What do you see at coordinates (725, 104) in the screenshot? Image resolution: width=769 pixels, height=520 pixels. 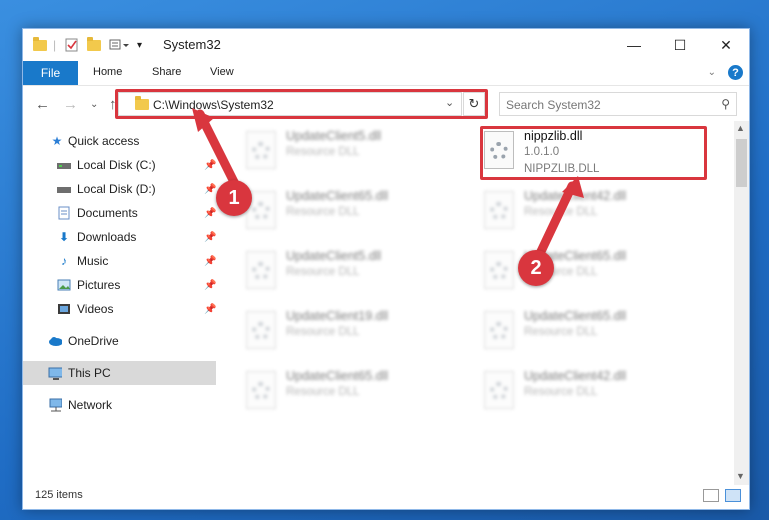 I see `search-icon: ⚲` at bounding box center [725, 104].